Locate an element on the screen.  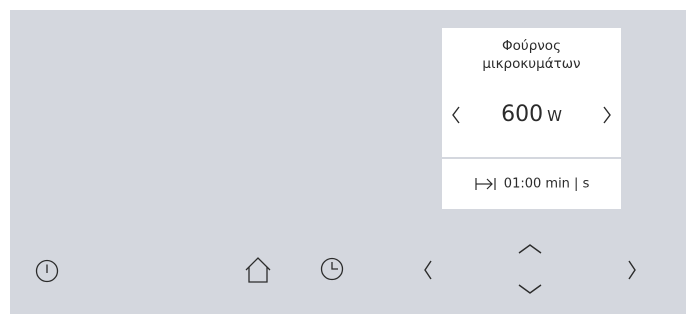
power-increase-button is located at coordinates (607, 115).